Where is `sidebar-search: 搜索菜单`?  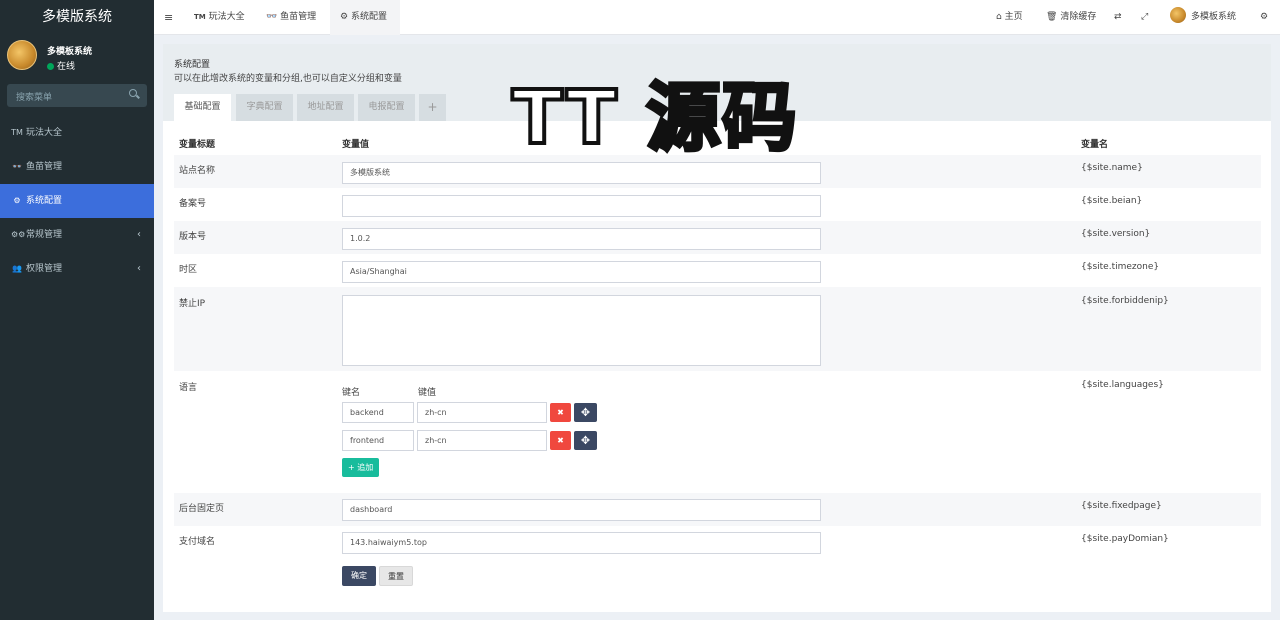 sidebar-search: 搜索菜单 is located at coordinates (77, 95).